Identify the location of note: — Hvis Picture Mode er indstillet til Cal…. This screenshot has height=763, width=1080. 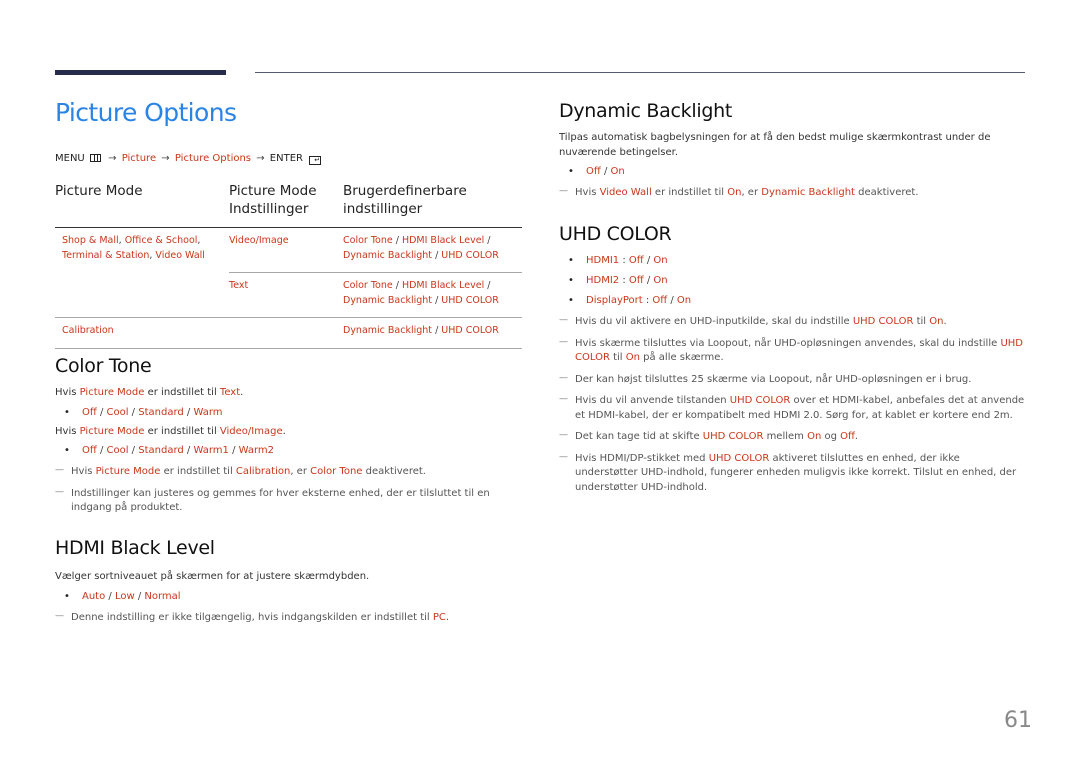
(240, 471).